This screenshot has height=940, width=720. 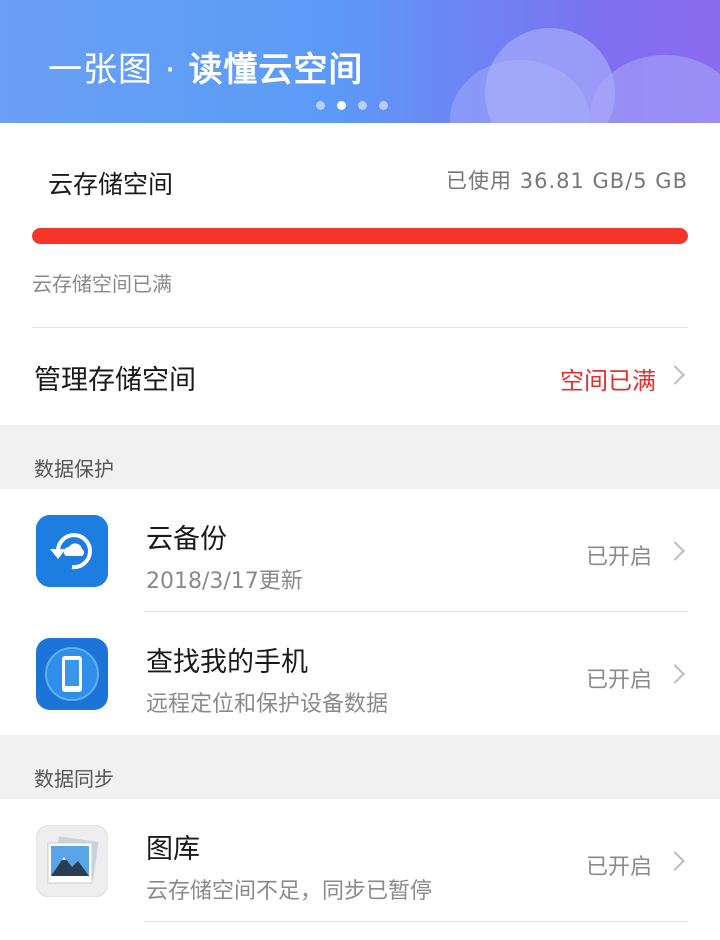 I want to click on manage-storage-row: 管理存储空间 空间已满, so click(x=360, y=376).